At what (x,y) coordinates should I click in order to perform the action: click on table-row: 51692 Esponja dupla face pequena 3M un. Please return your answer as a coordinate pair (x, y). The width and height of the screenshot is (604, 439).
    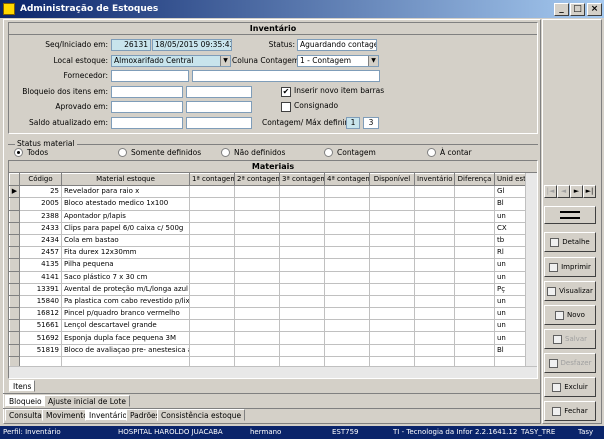
    Looking at the image, I should click on (267, 338).